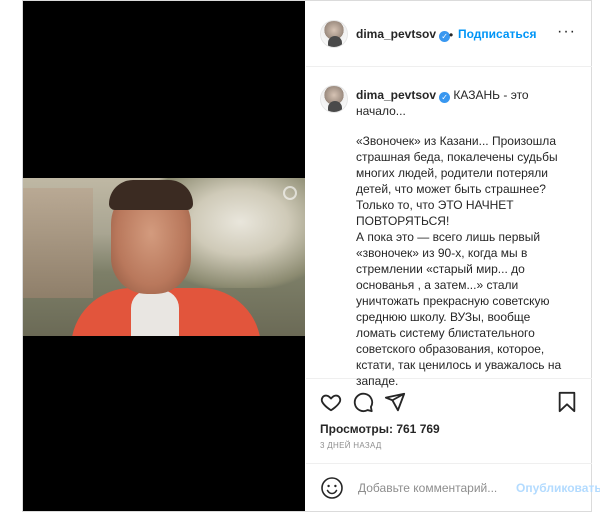 The width and height of the screenshot is (600, 517). What do you see at coordinates (456, 141) in the screenshot?
I see `caption-line: «Звоночек» из Казани... Произошла` at bounding box center [456, 141].